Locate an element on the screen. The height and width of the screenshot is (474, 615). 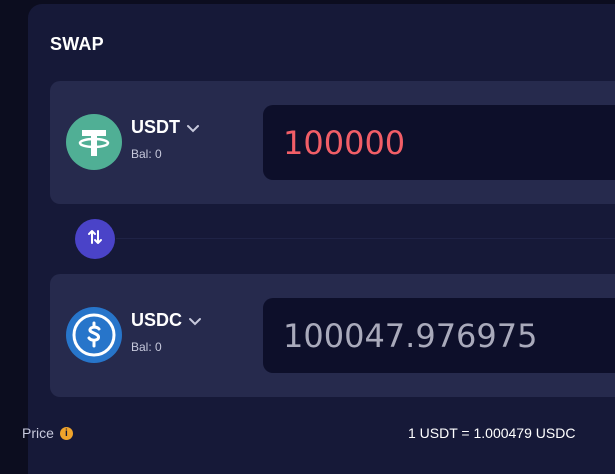
from-amount-input is located at coordinates (449, 142).